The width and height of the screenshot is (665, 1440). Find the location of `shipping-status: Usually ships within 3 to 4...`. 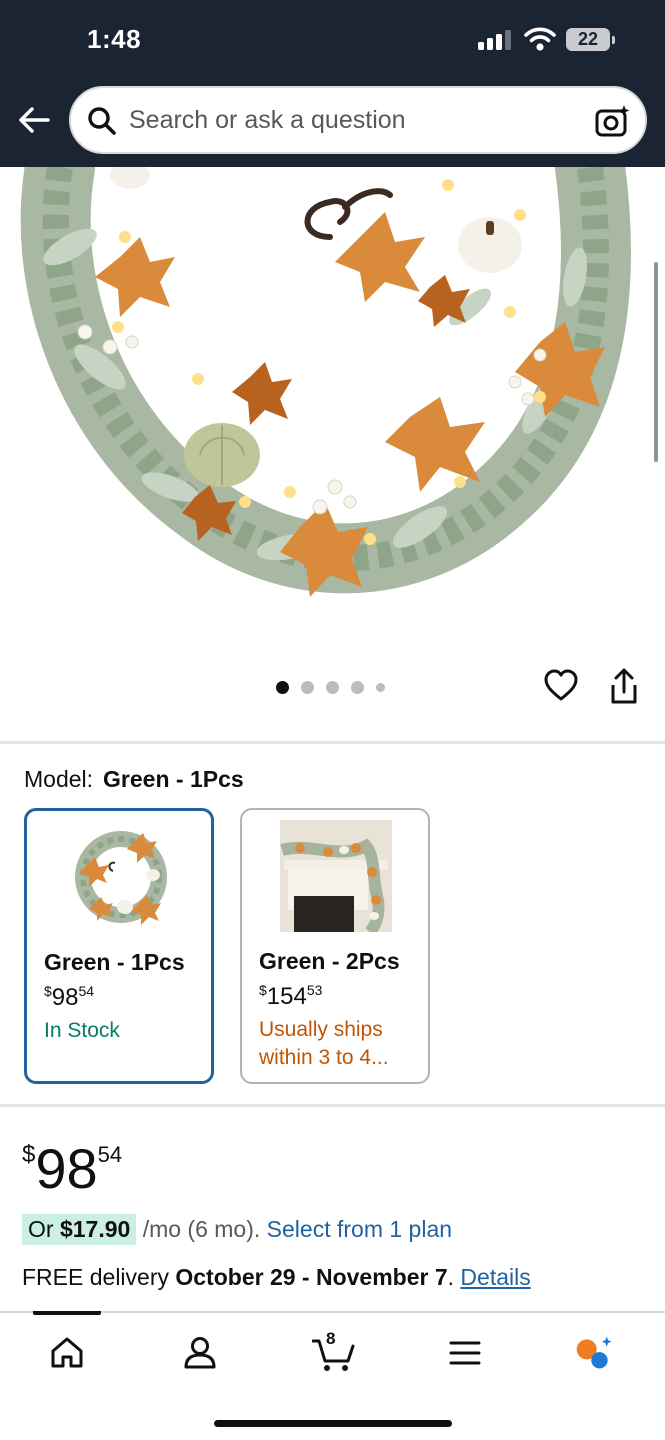

shipping-status: Usually ships within 3 to 4... is located at coordinates (324, 1043).